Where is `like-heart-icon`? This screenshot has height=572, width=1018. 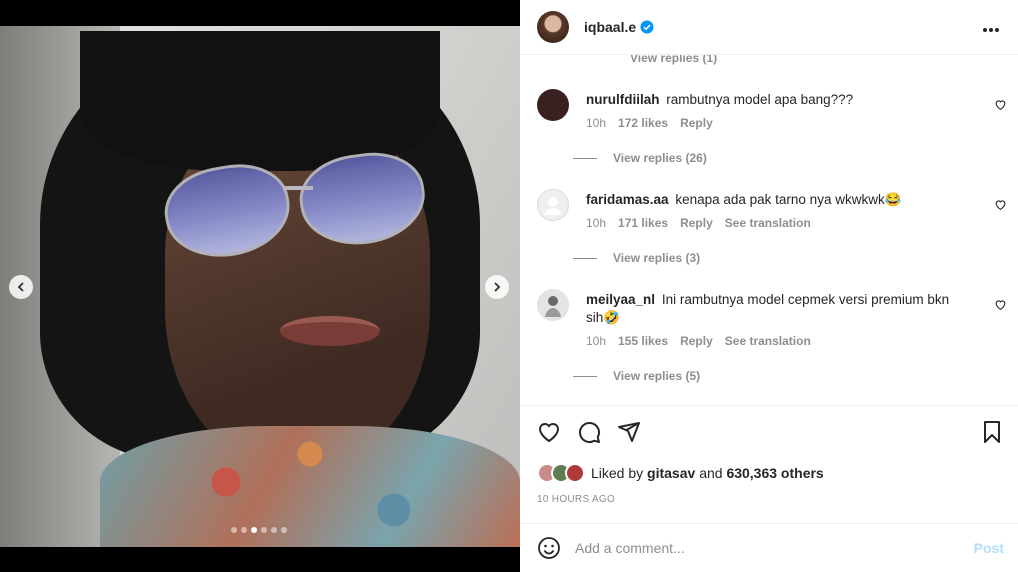
like-heart-icon is located at coordinates (549, 432).